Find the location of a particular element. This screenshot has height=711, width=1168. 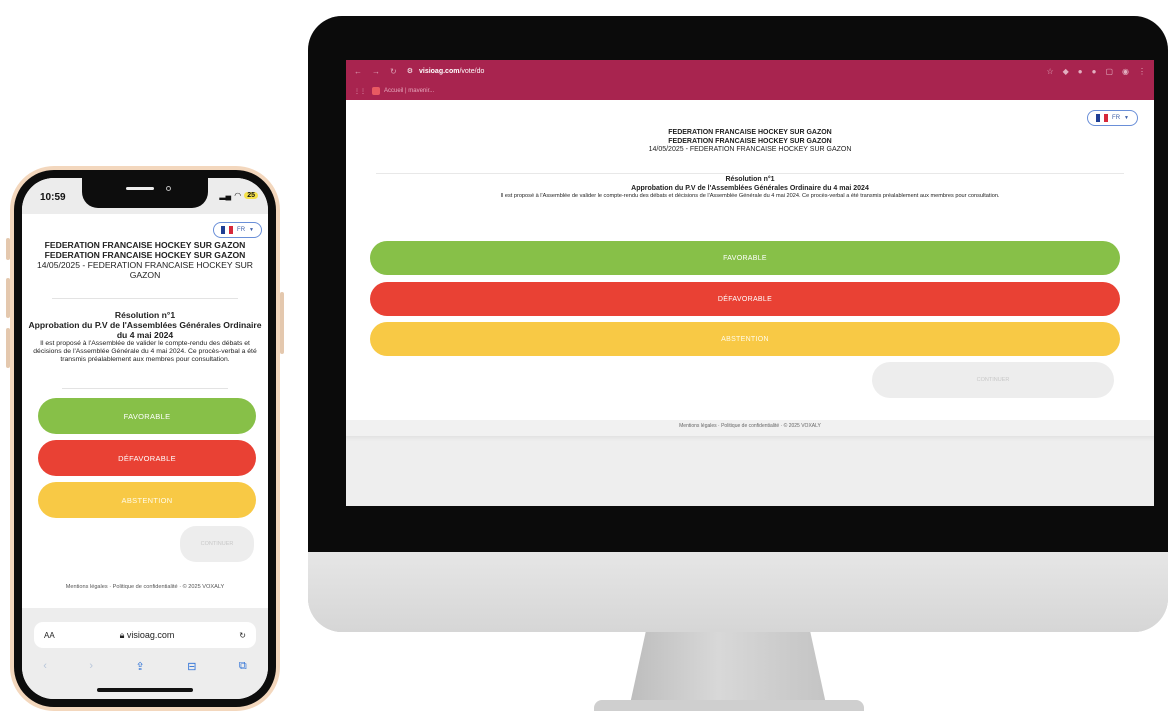

wifi-icon: ◠ is located at coordinates (238, 195).